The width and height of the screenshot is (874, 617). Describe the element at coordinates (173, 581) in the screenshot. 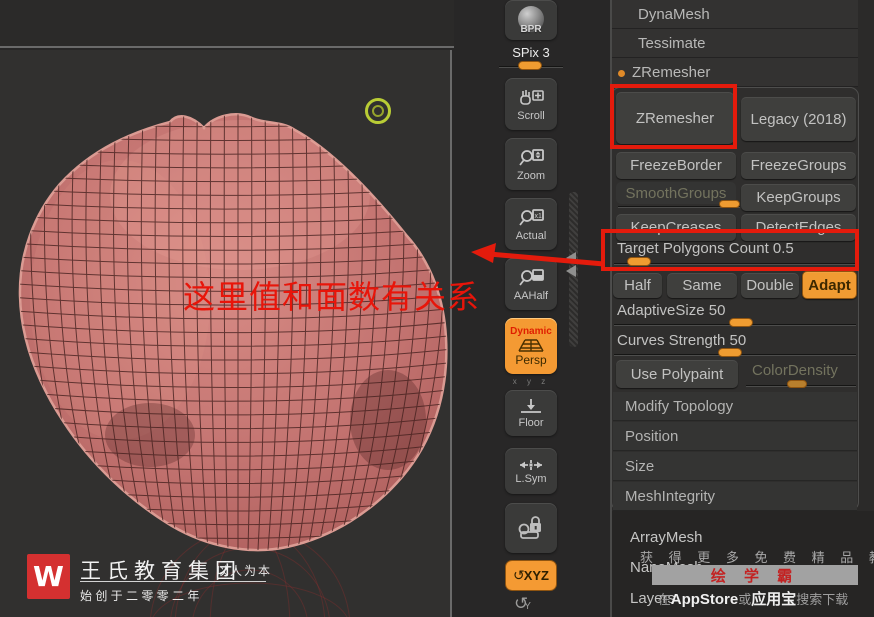

I see `brand-divider` at that location.